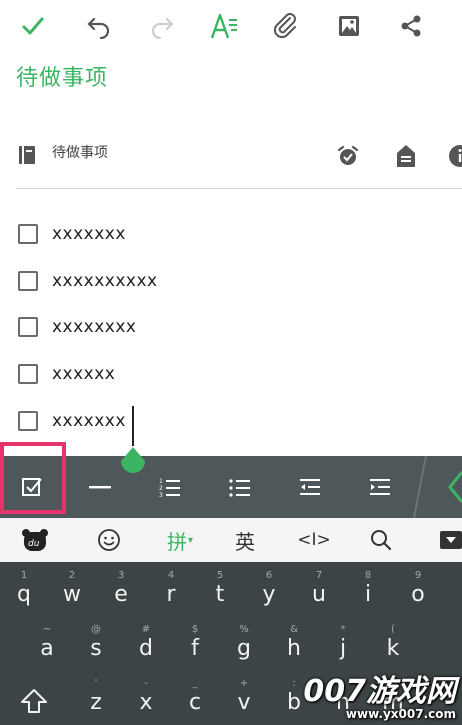 The image size is (462, 725). I want to click on baidu-logo-icon: du, so click(35, 540).